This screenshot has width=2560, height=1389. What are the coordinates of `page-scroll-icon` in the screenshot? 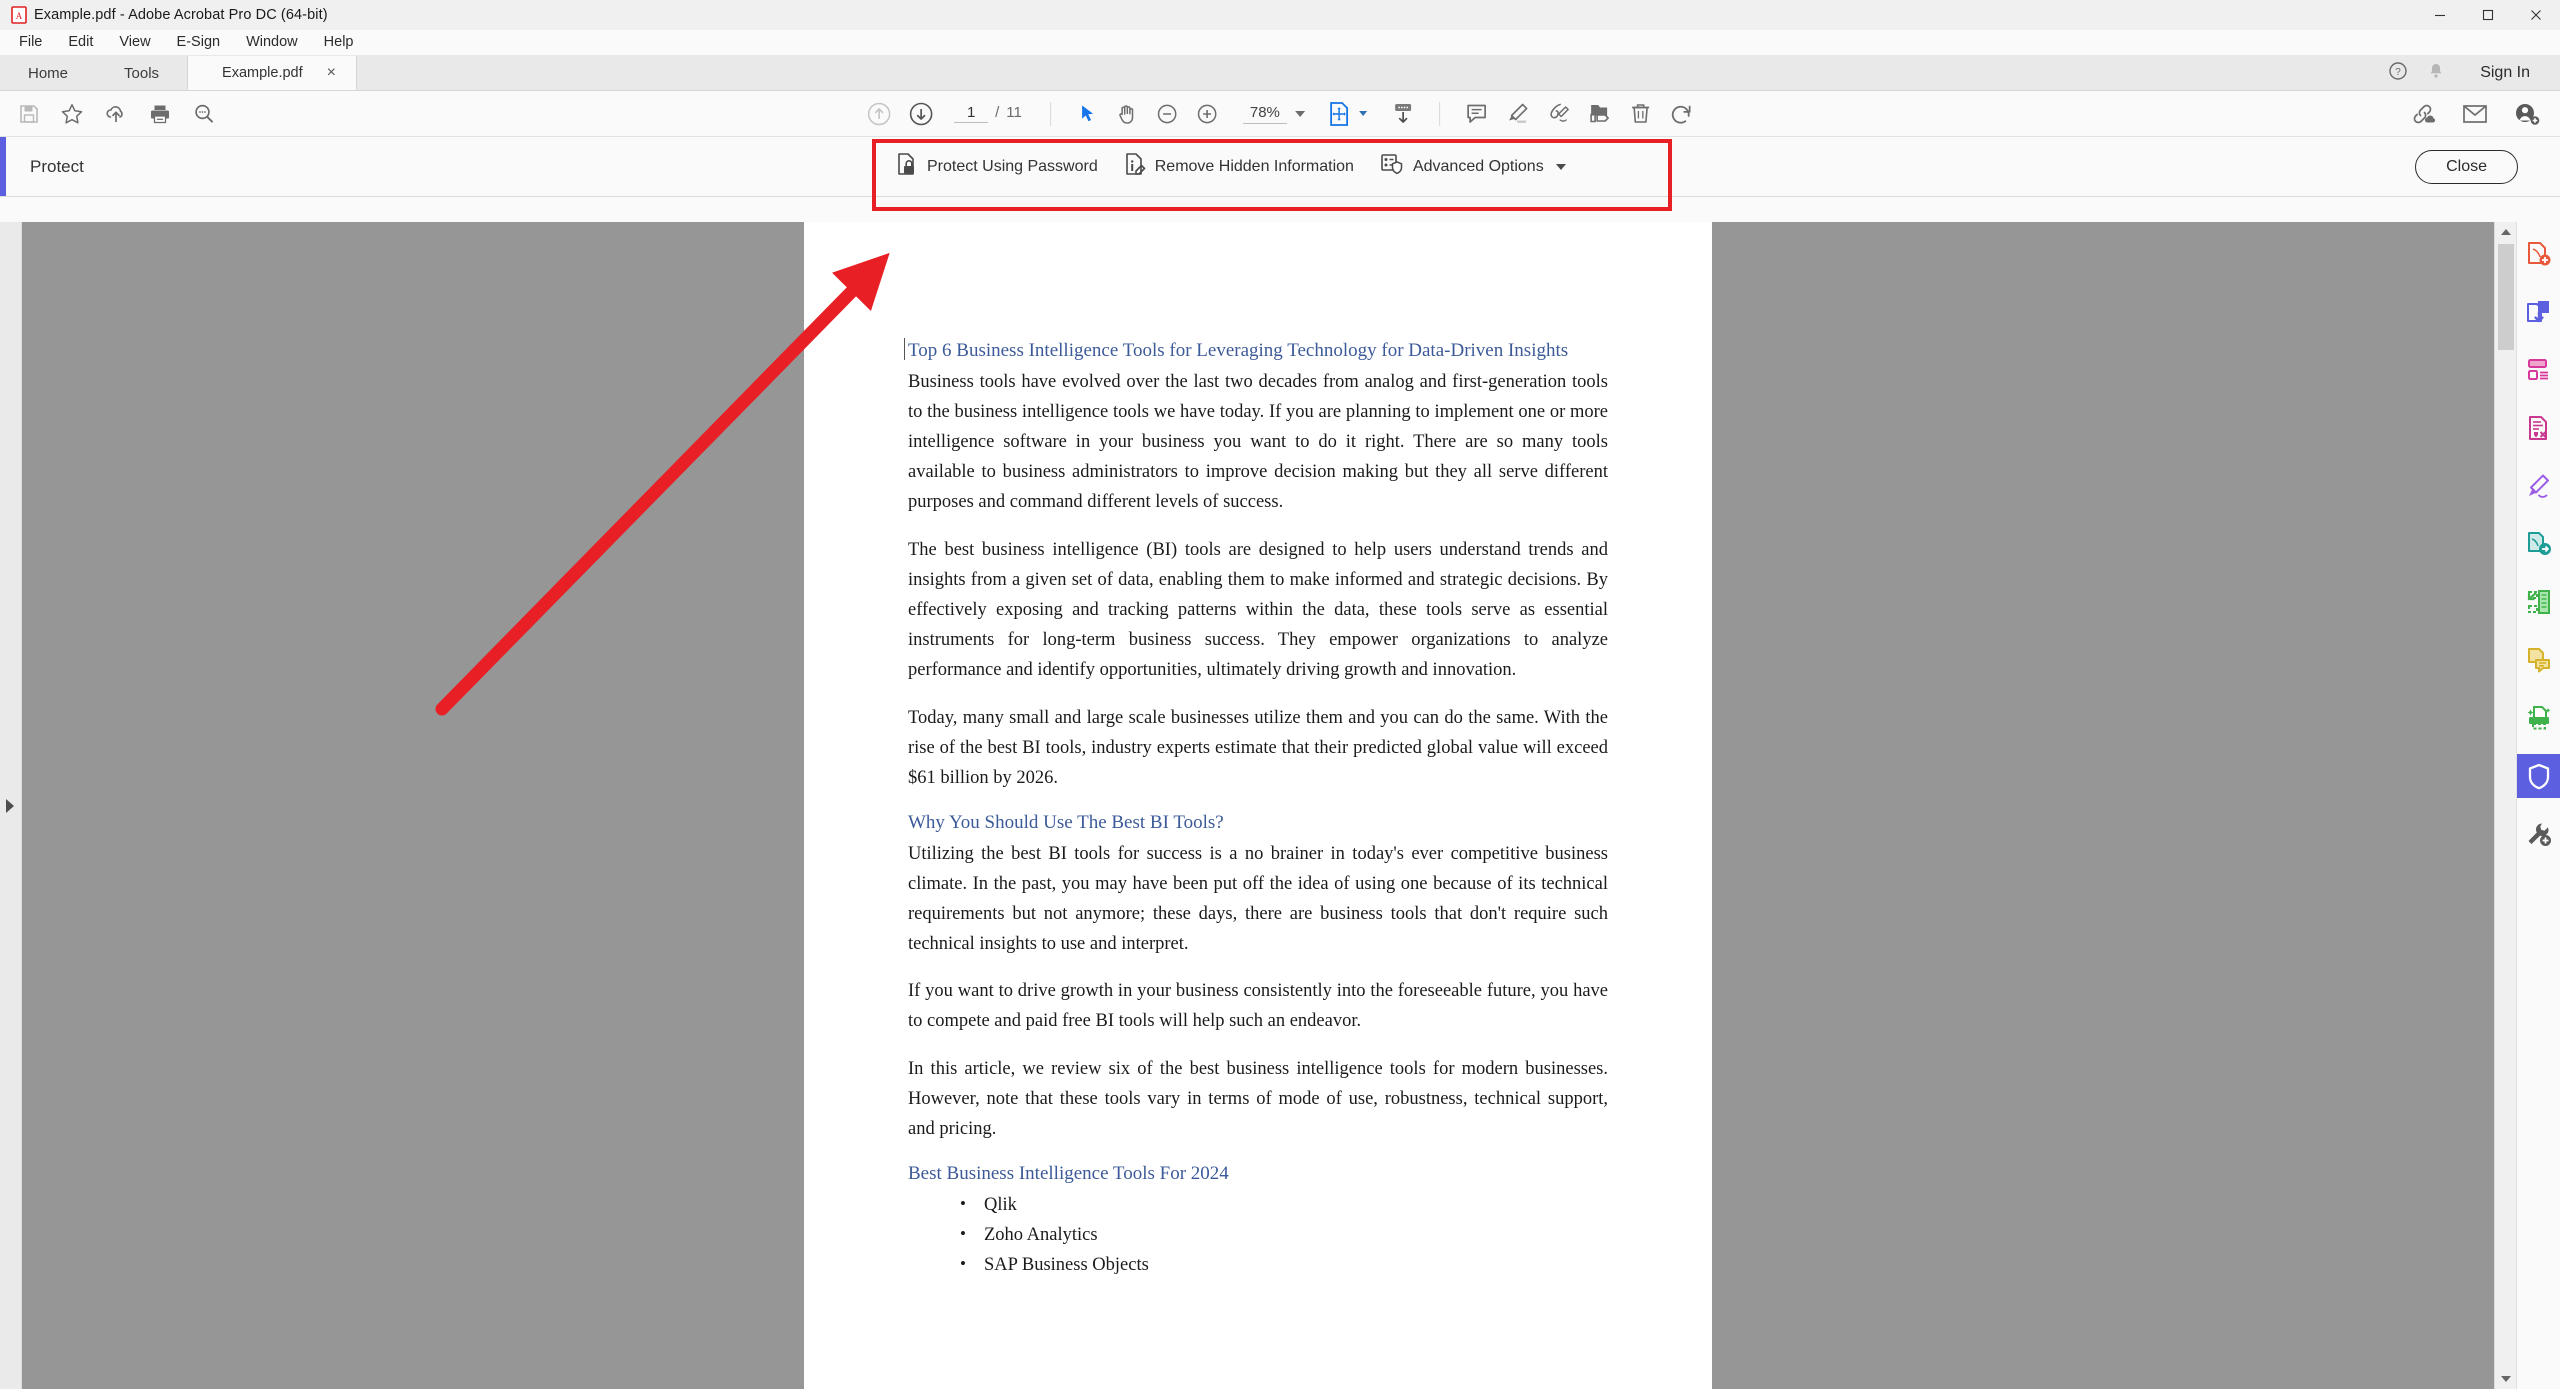 It's located at (1403, 114).